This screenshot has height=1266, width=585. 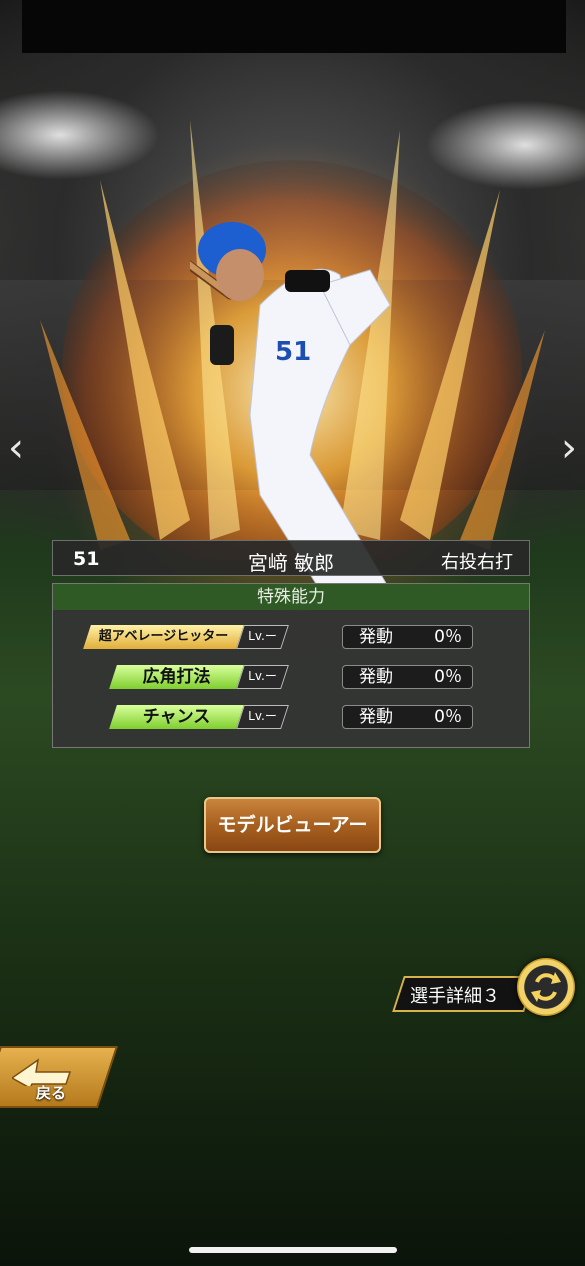 I want to click on ability-badge: チャンス Lv.ー, so click(x=199, y=717).